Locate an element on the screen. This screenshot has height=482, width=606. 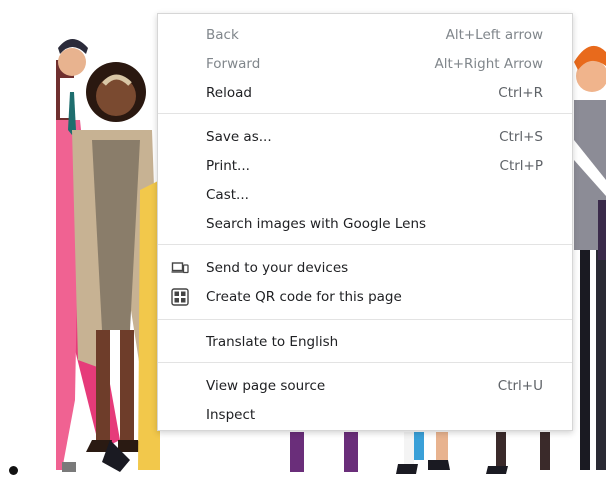
menu-item-shortcut: Ctrl+S is located at coordinates (521, 136).